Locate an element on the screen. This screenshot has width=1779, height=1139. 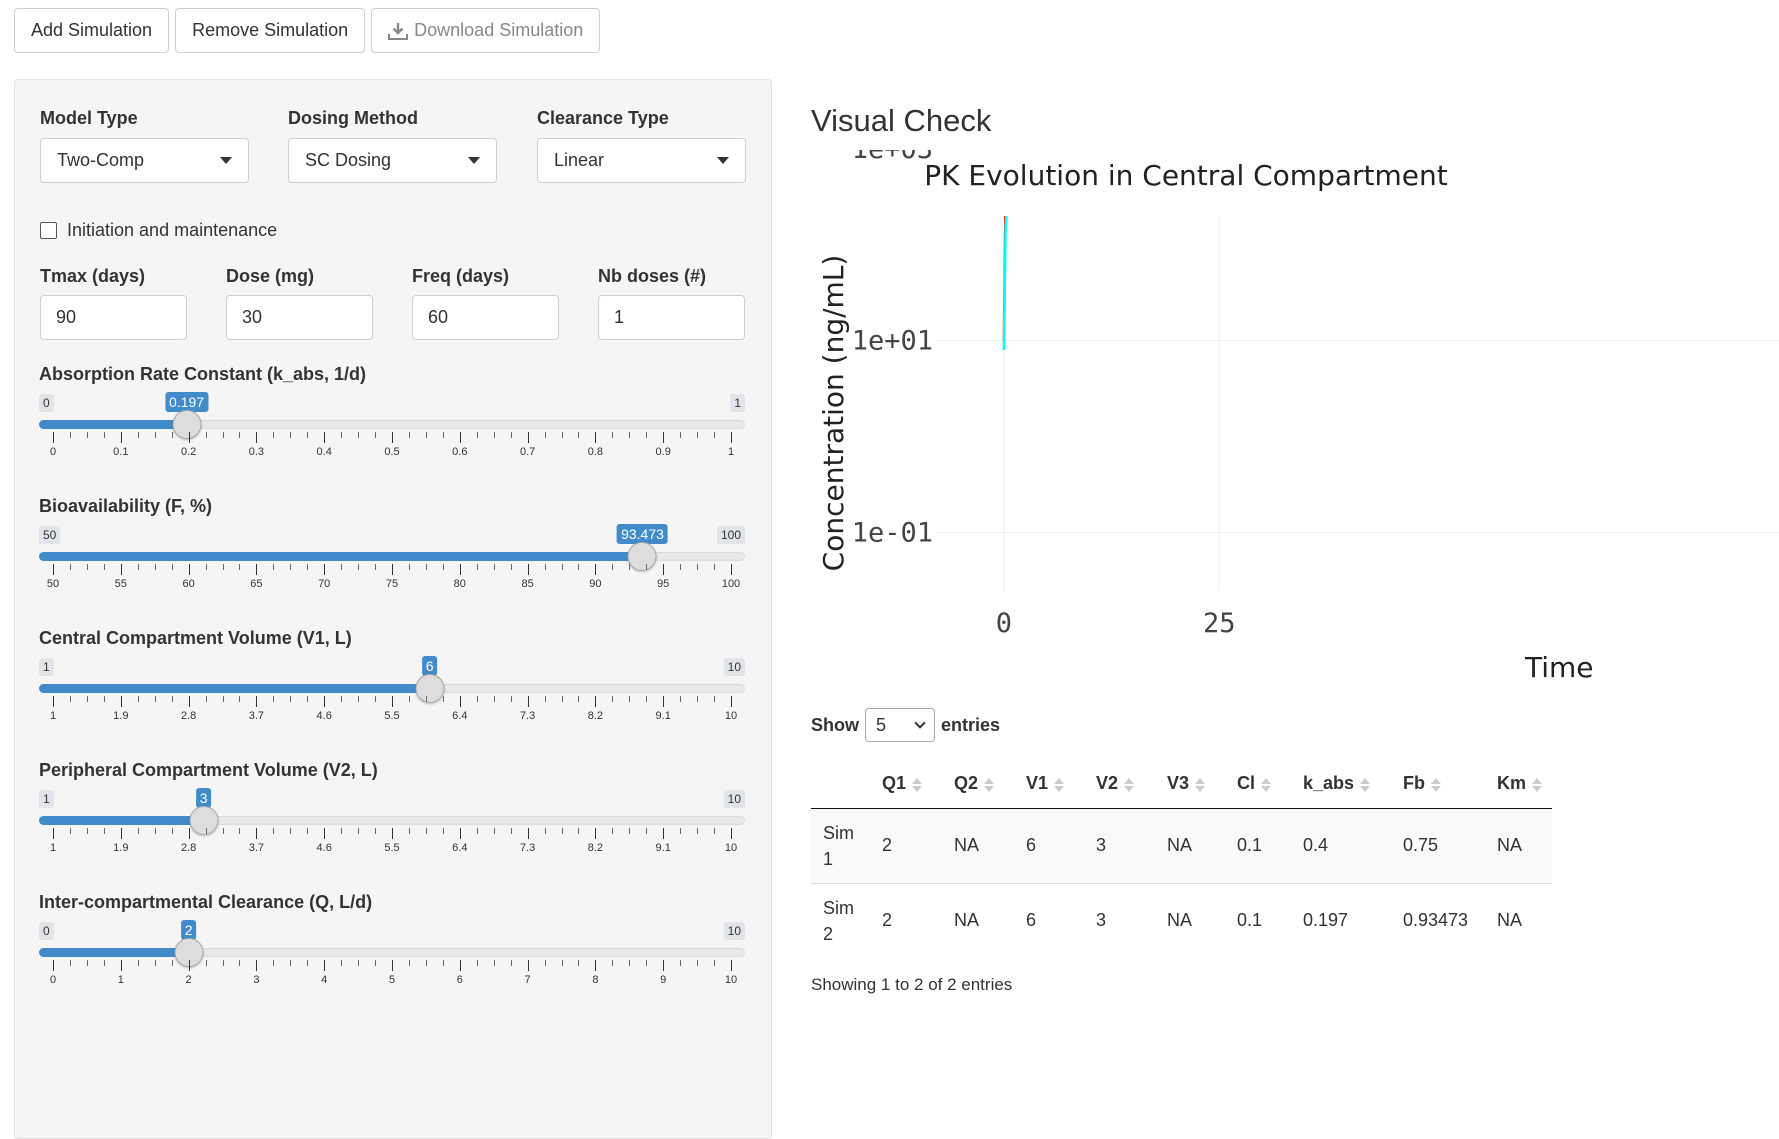
page-length-select: 5 is located at coordinates (900, 725).